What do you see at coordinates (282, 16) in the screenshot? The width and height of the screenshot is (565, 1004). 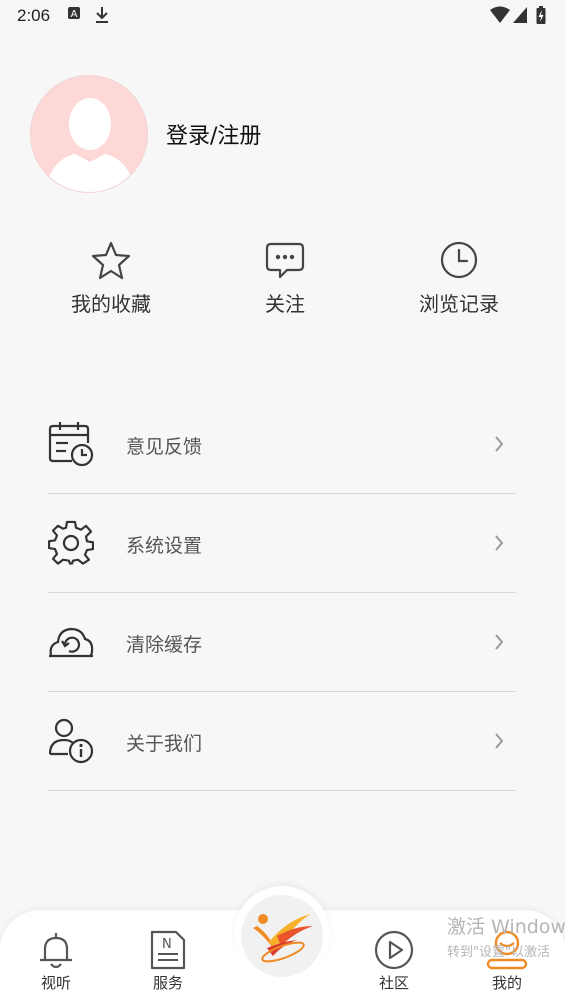 I see `status-bar: 2:06 A` at bounding box center [282, 16].